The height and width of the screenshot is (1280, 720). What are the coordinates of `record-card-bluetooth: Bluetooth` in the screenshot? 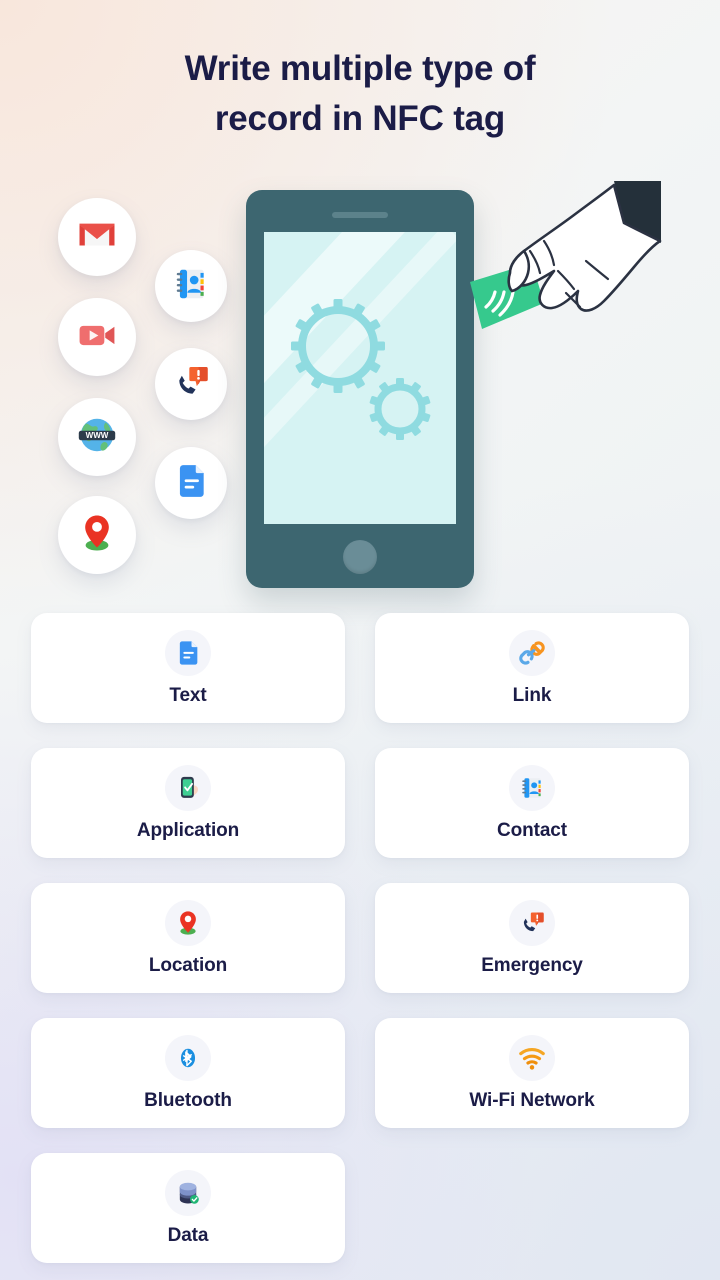 It's located at (188, 1073).